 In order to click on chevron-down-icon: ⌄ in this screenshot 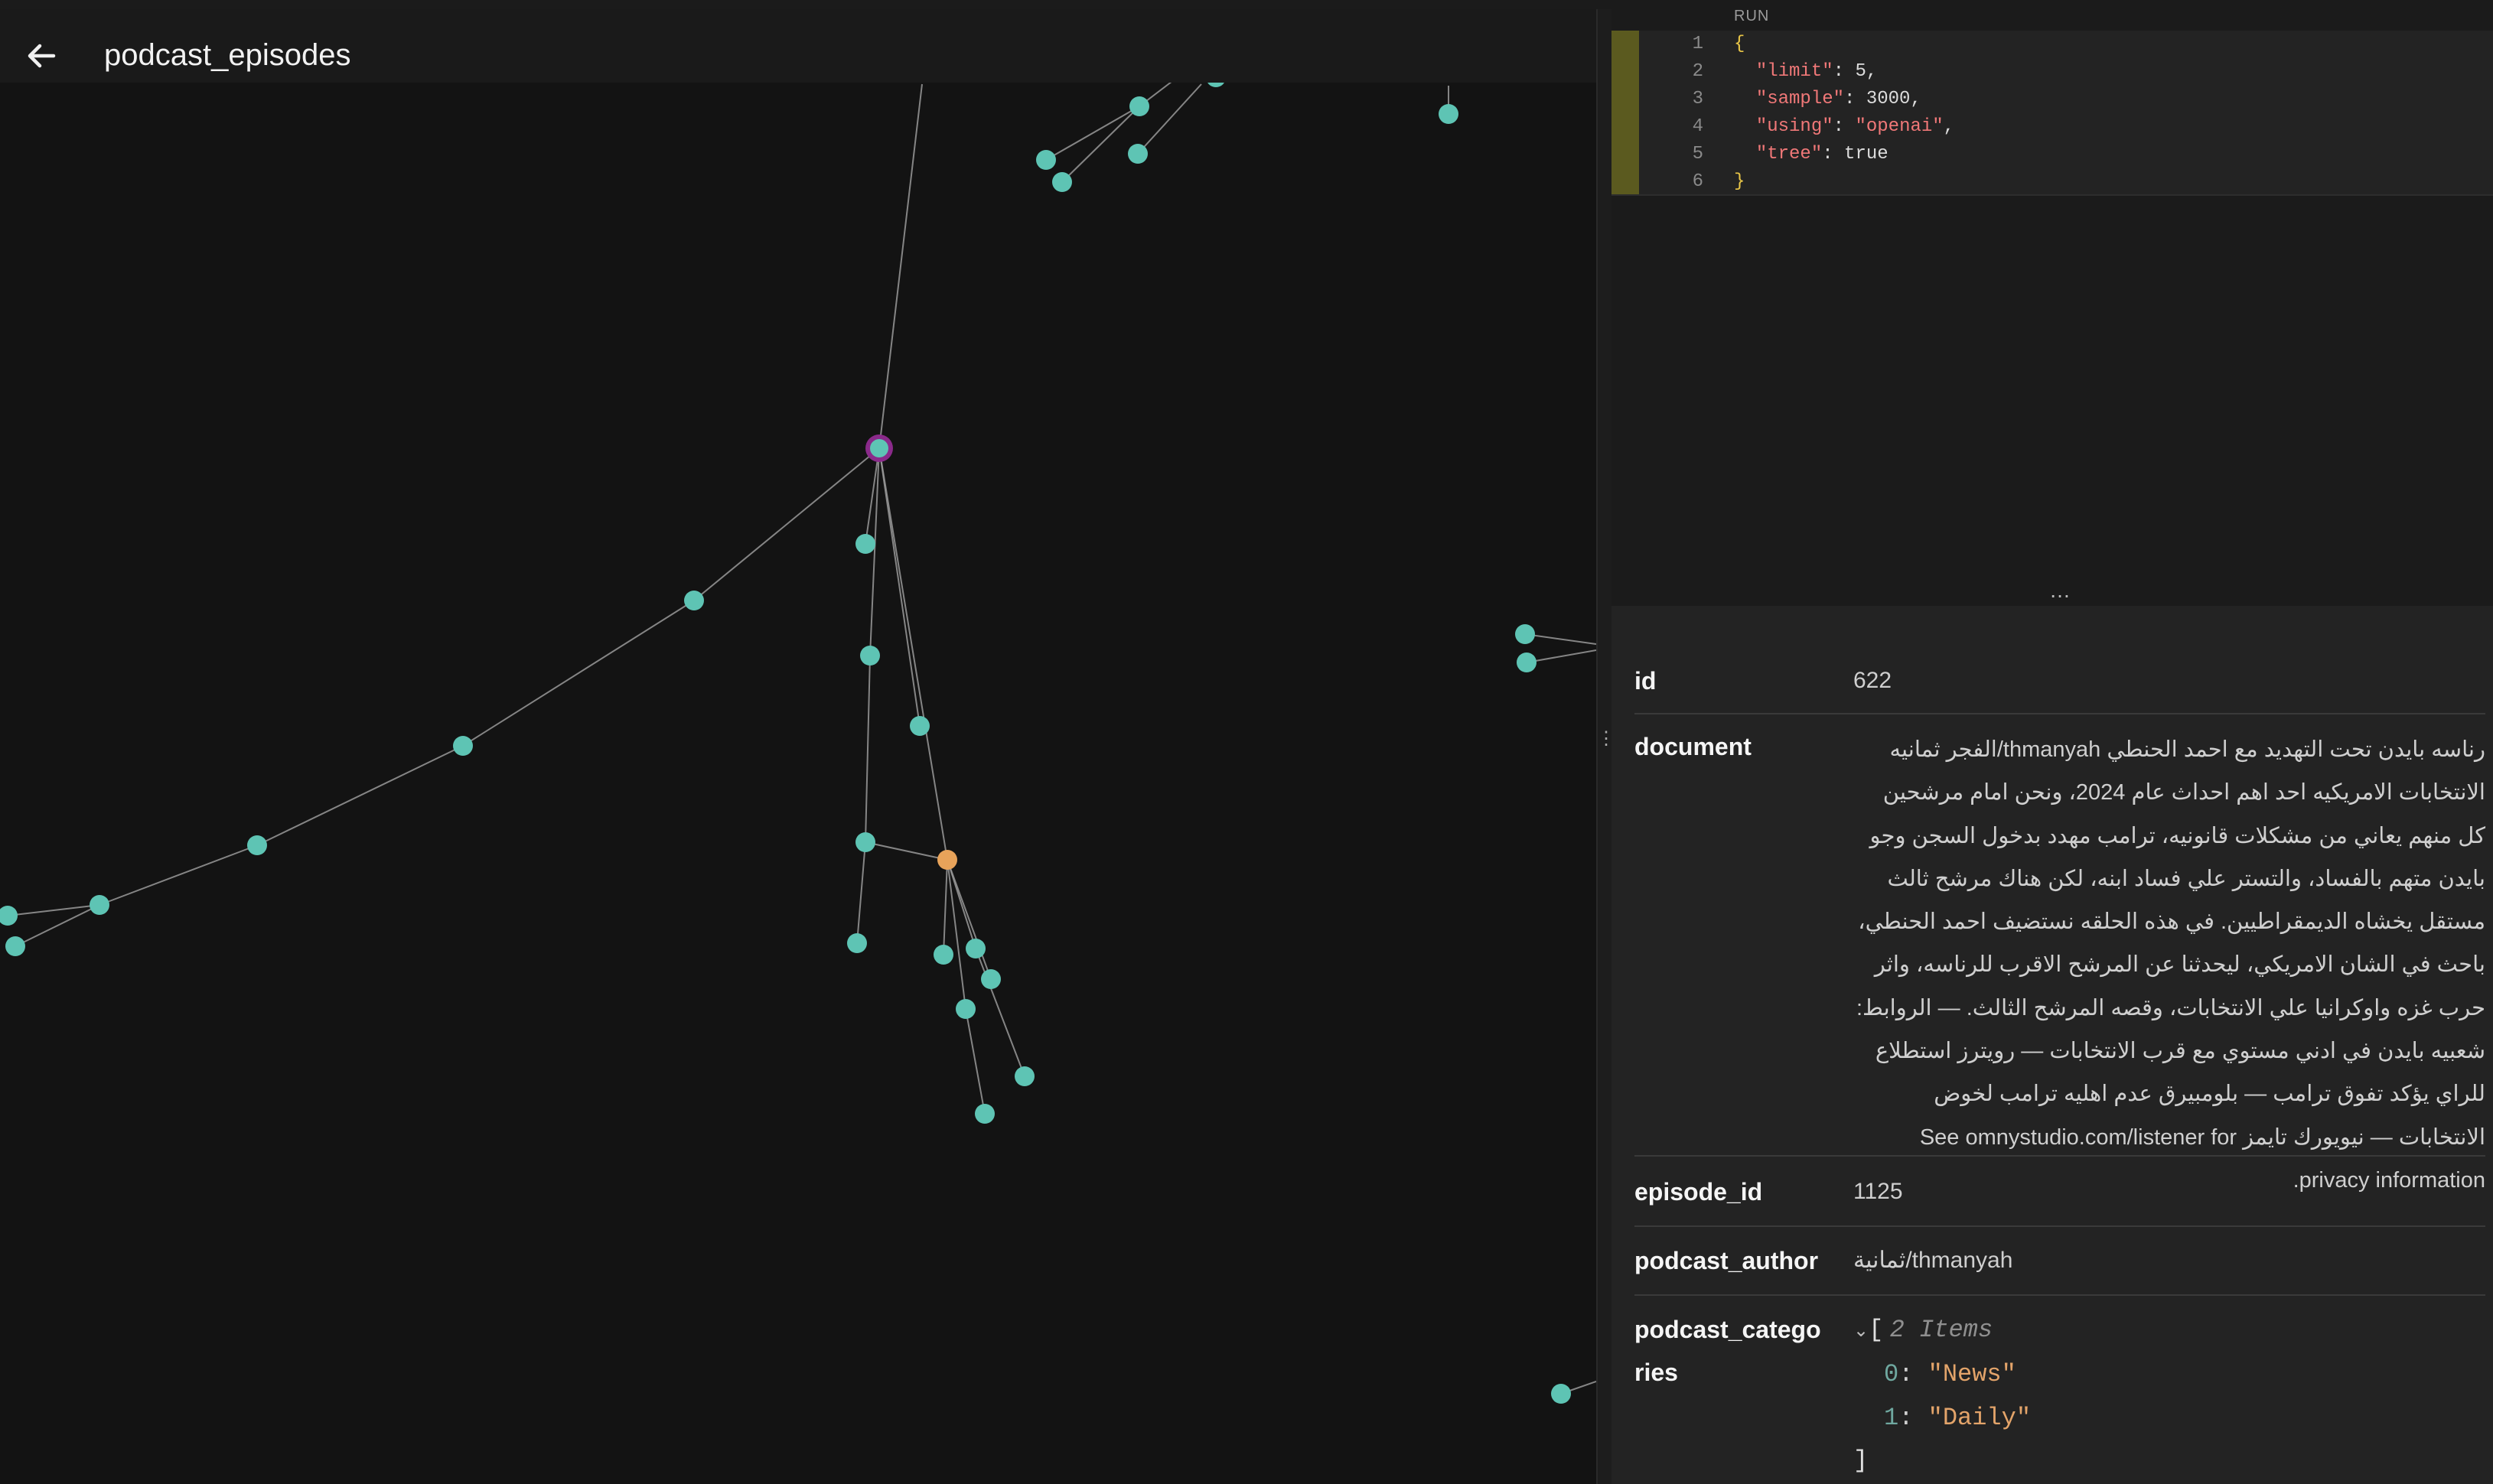, I will do `click(1861, 1330)`.